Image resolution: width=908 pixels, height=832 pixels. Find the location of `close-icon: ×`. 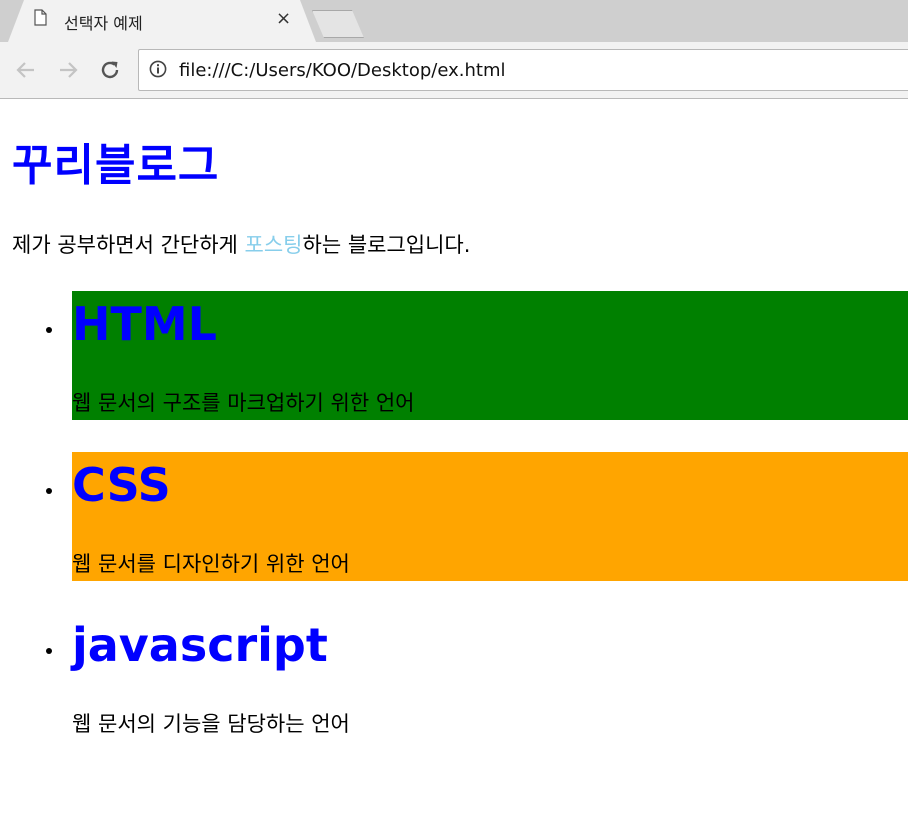

close-icon: × is located at coordinates (283, 19).